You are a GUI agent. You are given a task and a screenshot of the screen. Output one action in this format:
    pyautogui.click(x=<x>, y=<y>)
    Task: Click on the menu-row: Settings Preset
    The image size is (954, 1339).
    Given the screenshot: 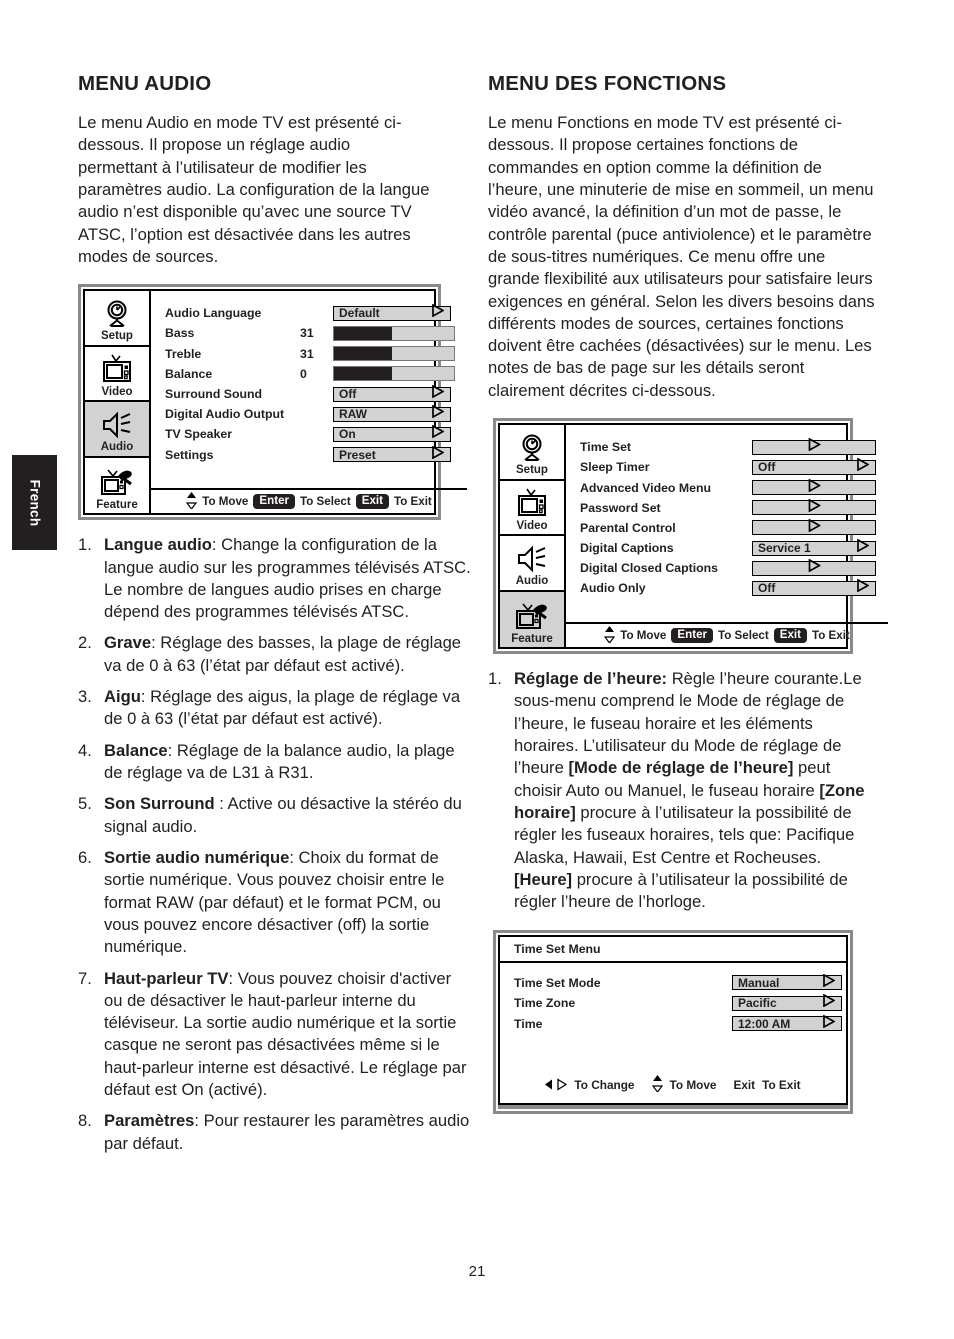 What is the action you would take?
    pyautogui.click(x=310, y=455)
    